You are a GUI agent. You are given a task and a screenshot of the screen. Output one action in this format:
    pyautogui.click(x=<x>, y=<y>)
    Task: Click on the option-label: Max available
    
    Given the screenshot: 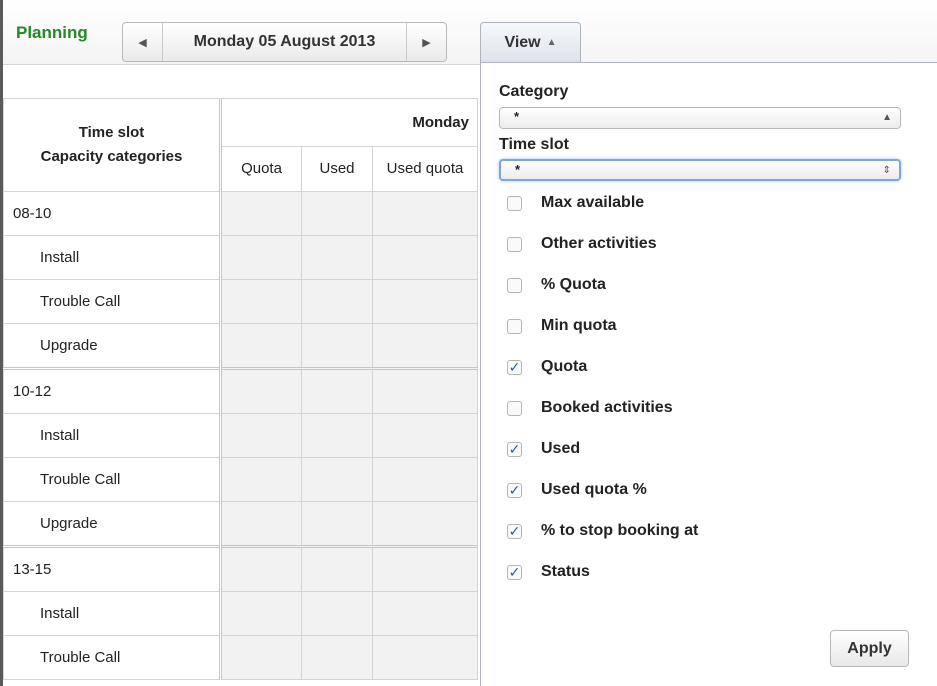 What is the action you would take?
    pyautogui.click(x=593, y=202)
    